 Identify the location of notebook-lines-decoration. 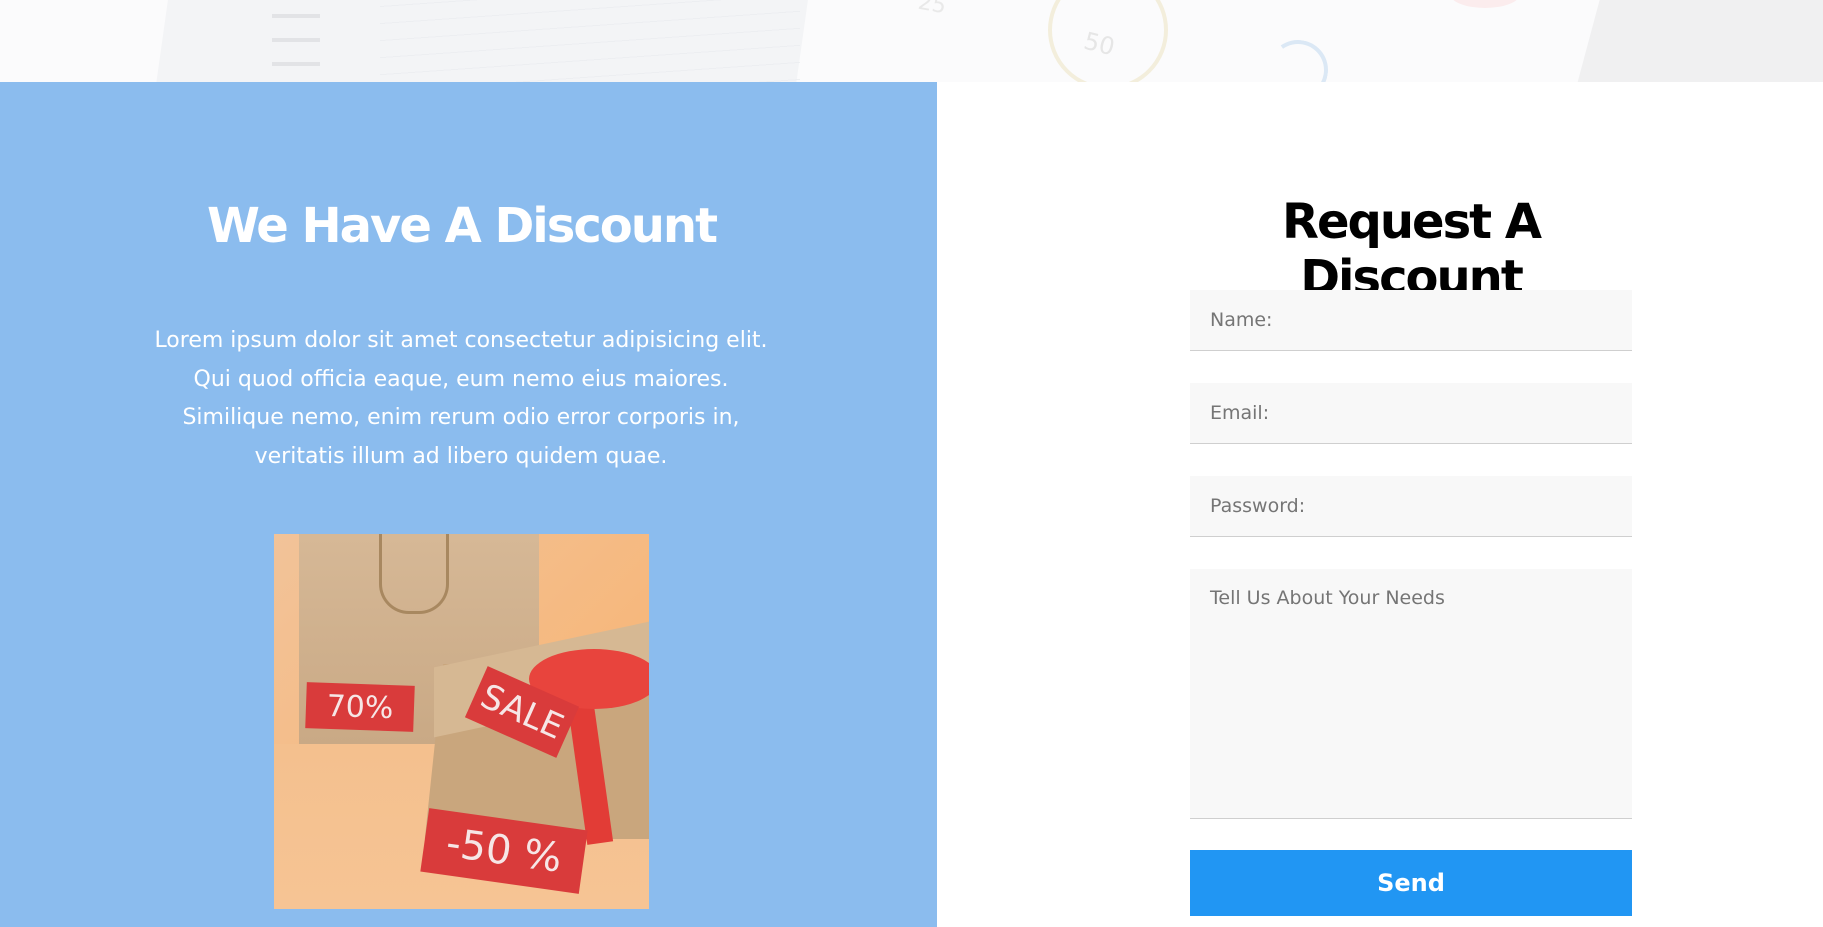
(590, 41).